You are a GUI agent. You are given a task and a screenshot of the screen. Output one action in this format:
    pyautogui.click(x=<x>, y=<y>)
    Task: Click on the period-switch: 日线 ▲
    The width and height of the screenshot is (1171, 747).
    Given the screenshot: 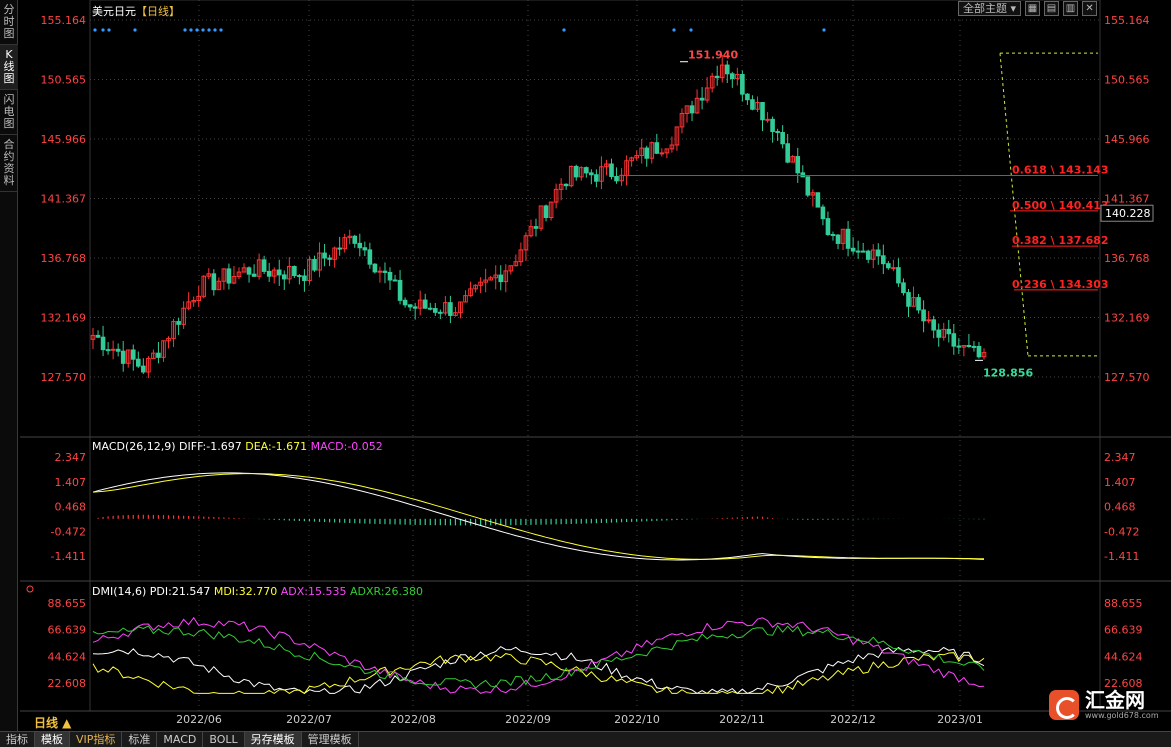 What is the action you would take?
    pyautogui.click(x=52, y=722)
    